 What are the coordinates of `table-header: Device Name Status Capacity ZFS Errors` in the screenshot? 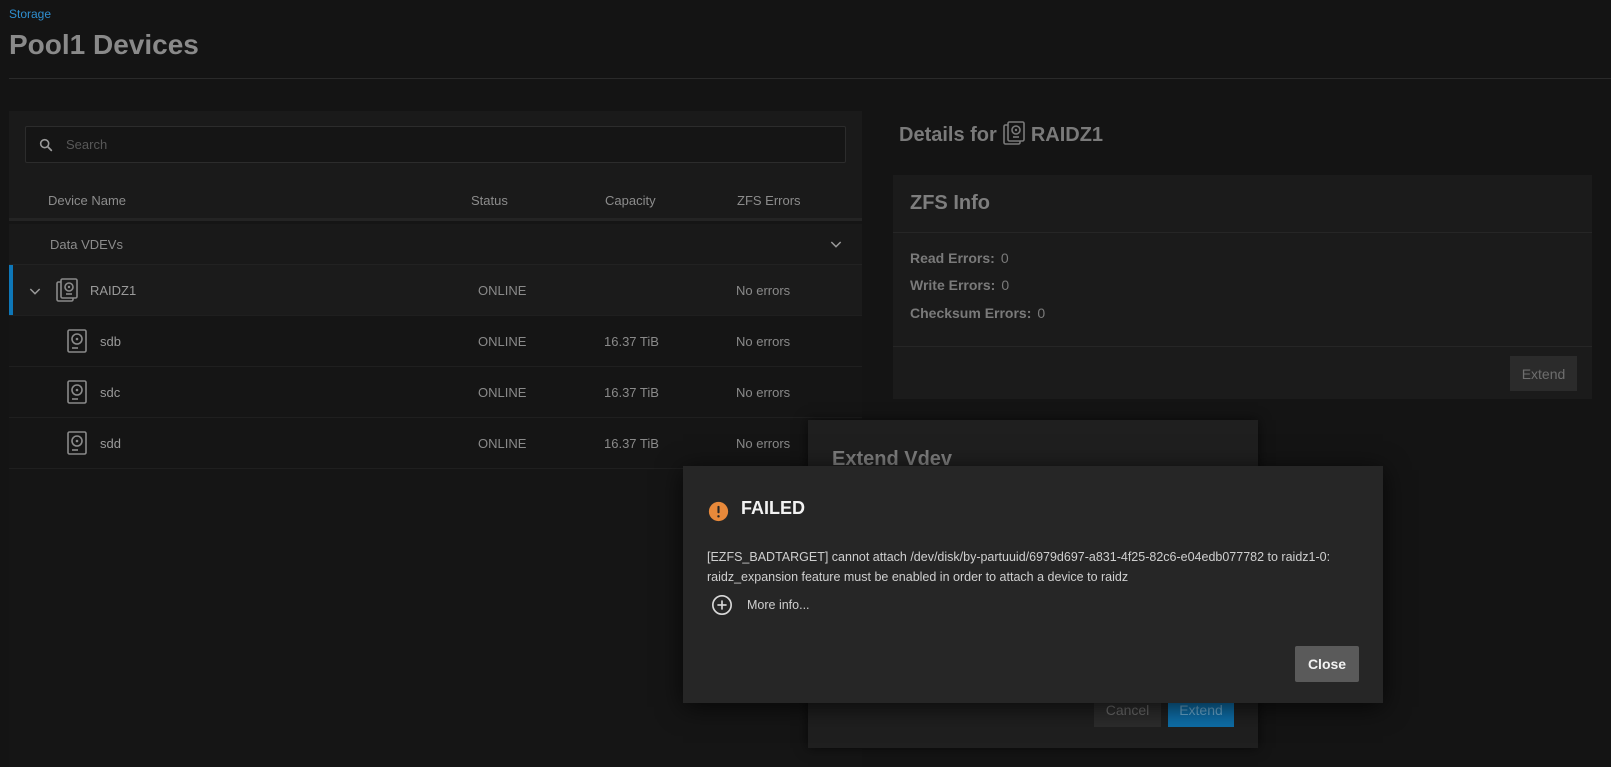 It's located at (435, 200).